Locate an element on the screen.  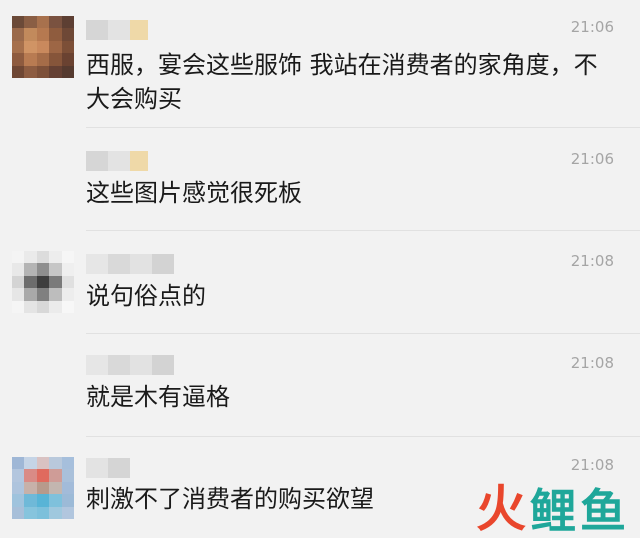
watermark-char: 鲤 is located at coordinates (553, 511).